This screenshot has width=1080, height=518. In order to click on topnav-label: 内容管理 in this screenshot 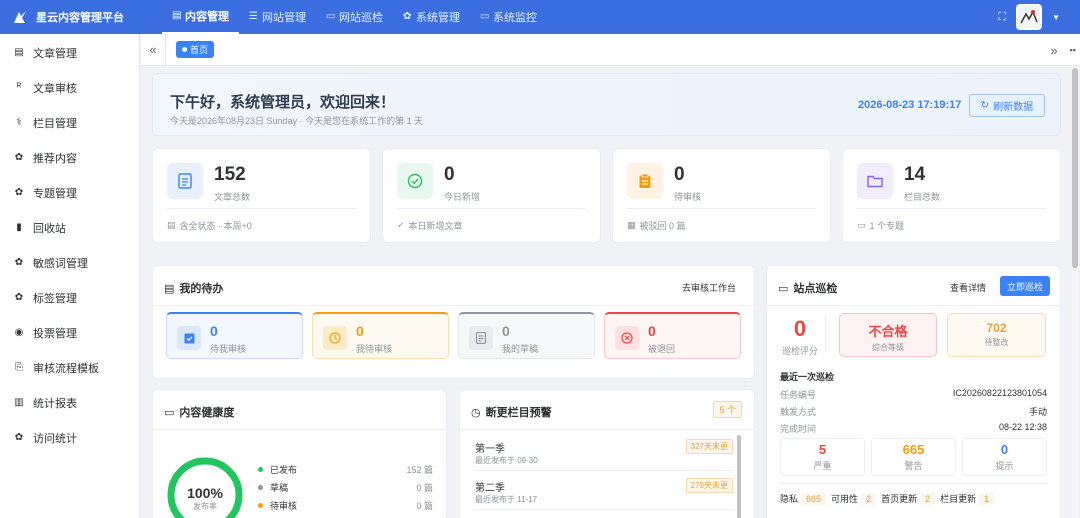, I will do `click(207, 17)`.